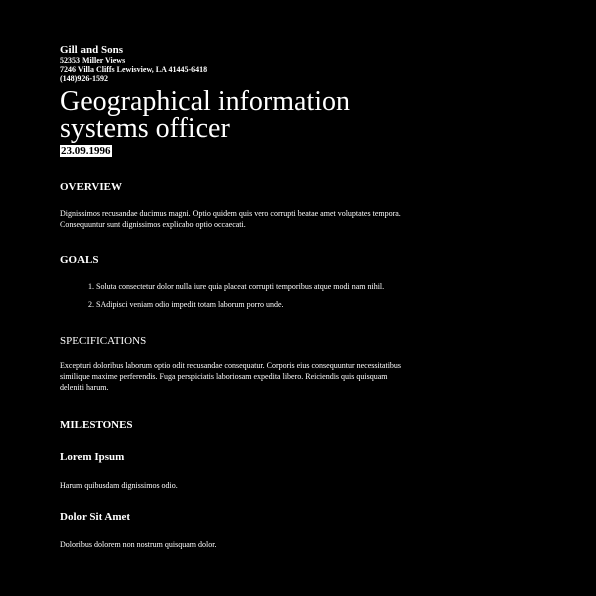  I want to click on company-name: Gill and Sons, so click(91, 50).